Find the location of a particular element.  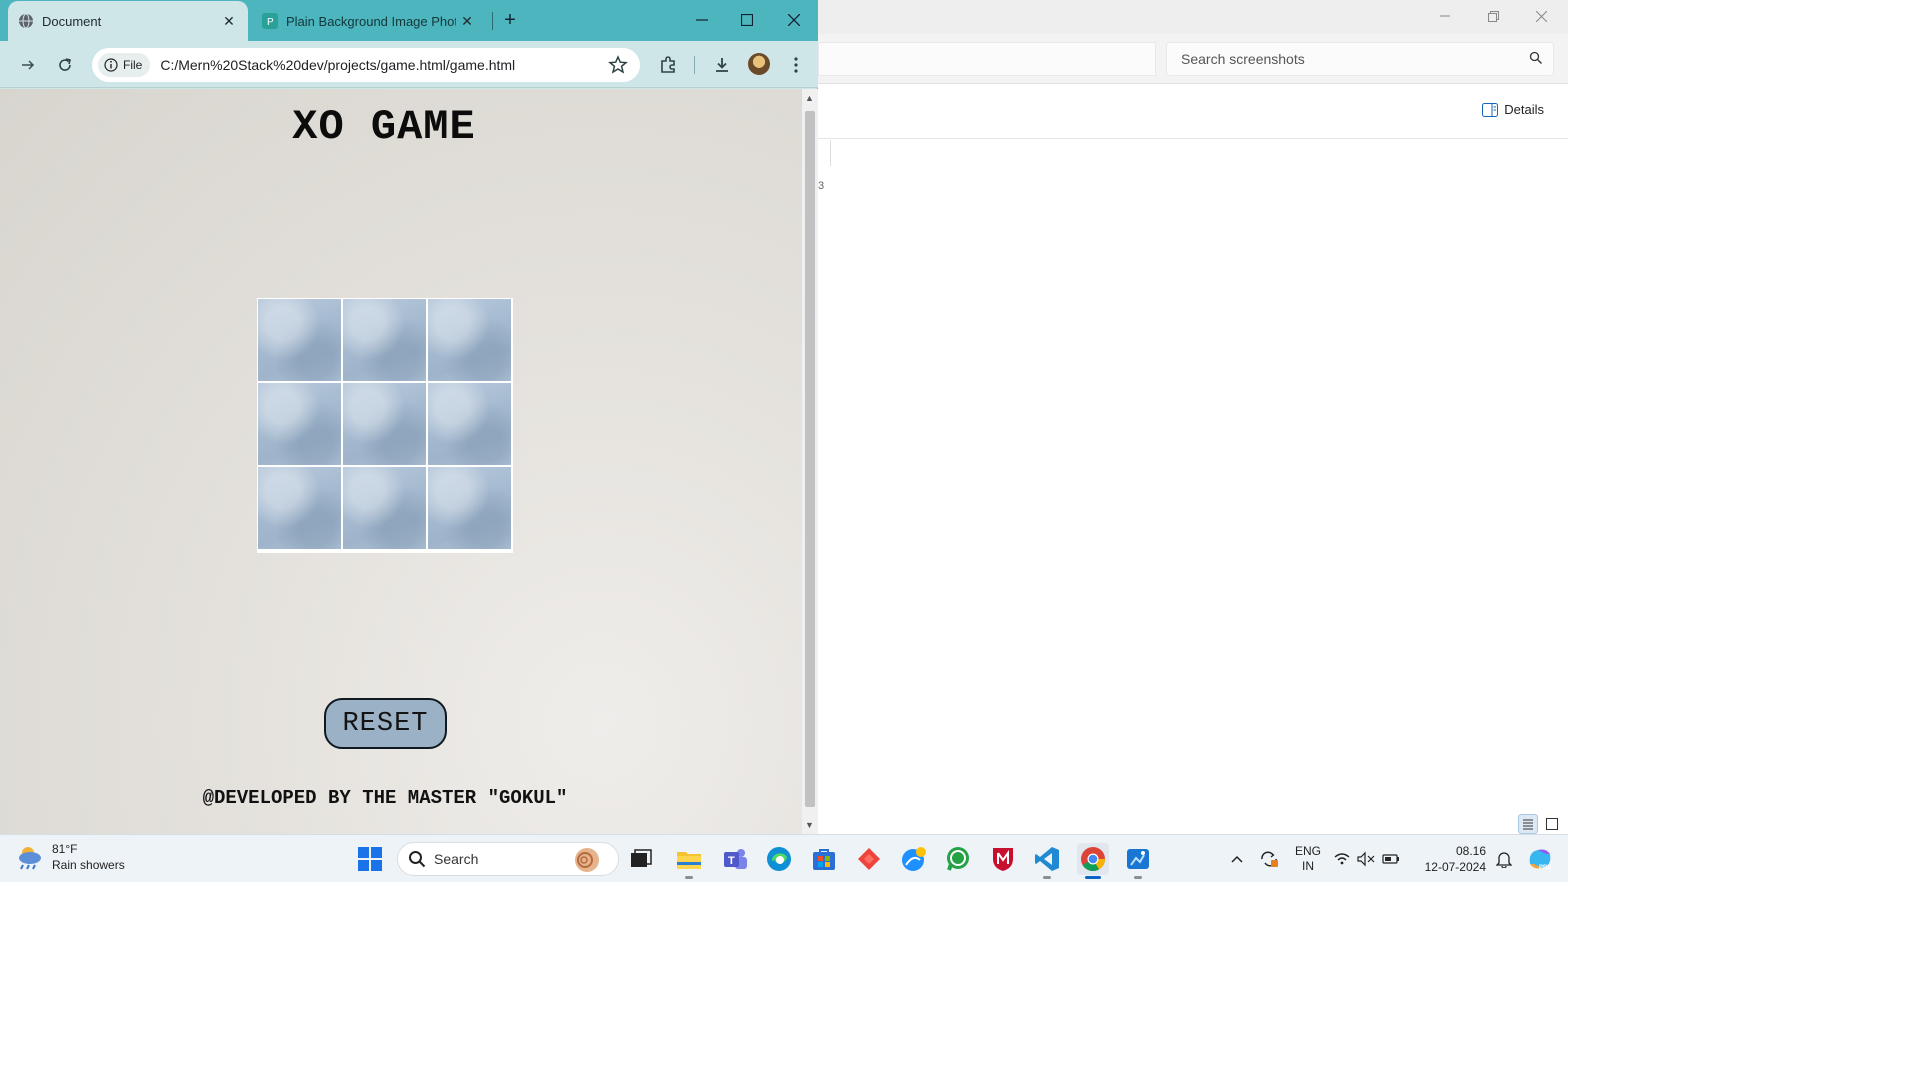

file-explorer-taskbar-button is located at coordinates (689, 861).